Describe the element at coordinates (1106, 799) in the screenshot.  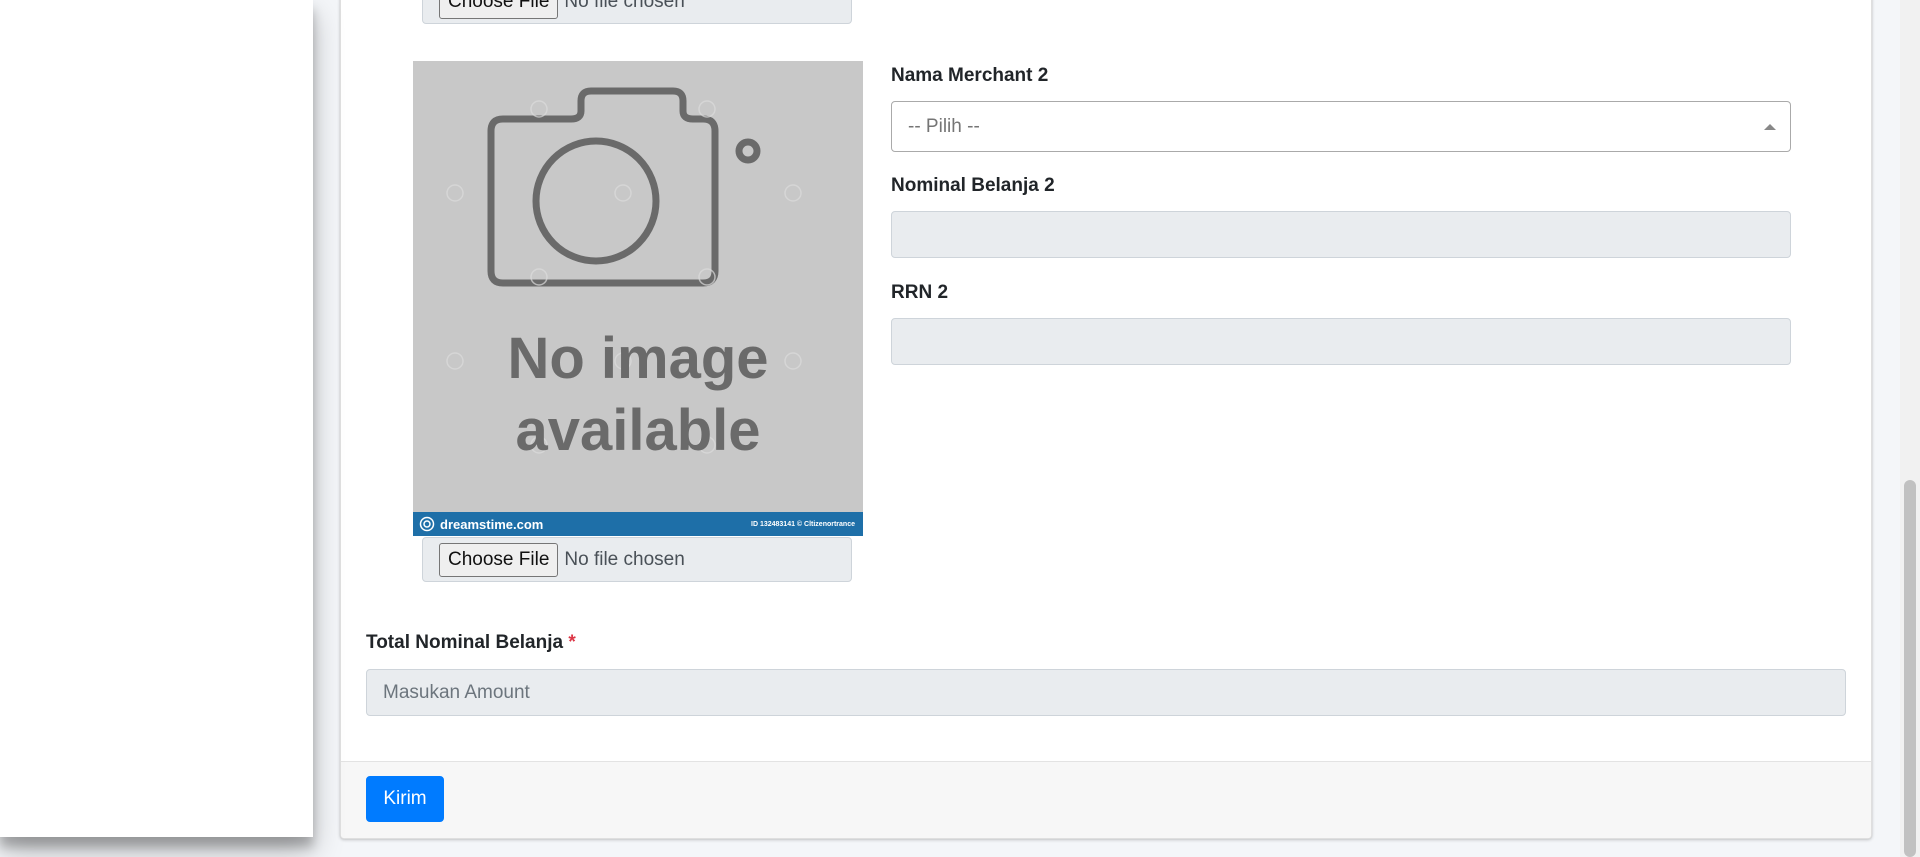
I see `card-footer: Kirim` at that location.